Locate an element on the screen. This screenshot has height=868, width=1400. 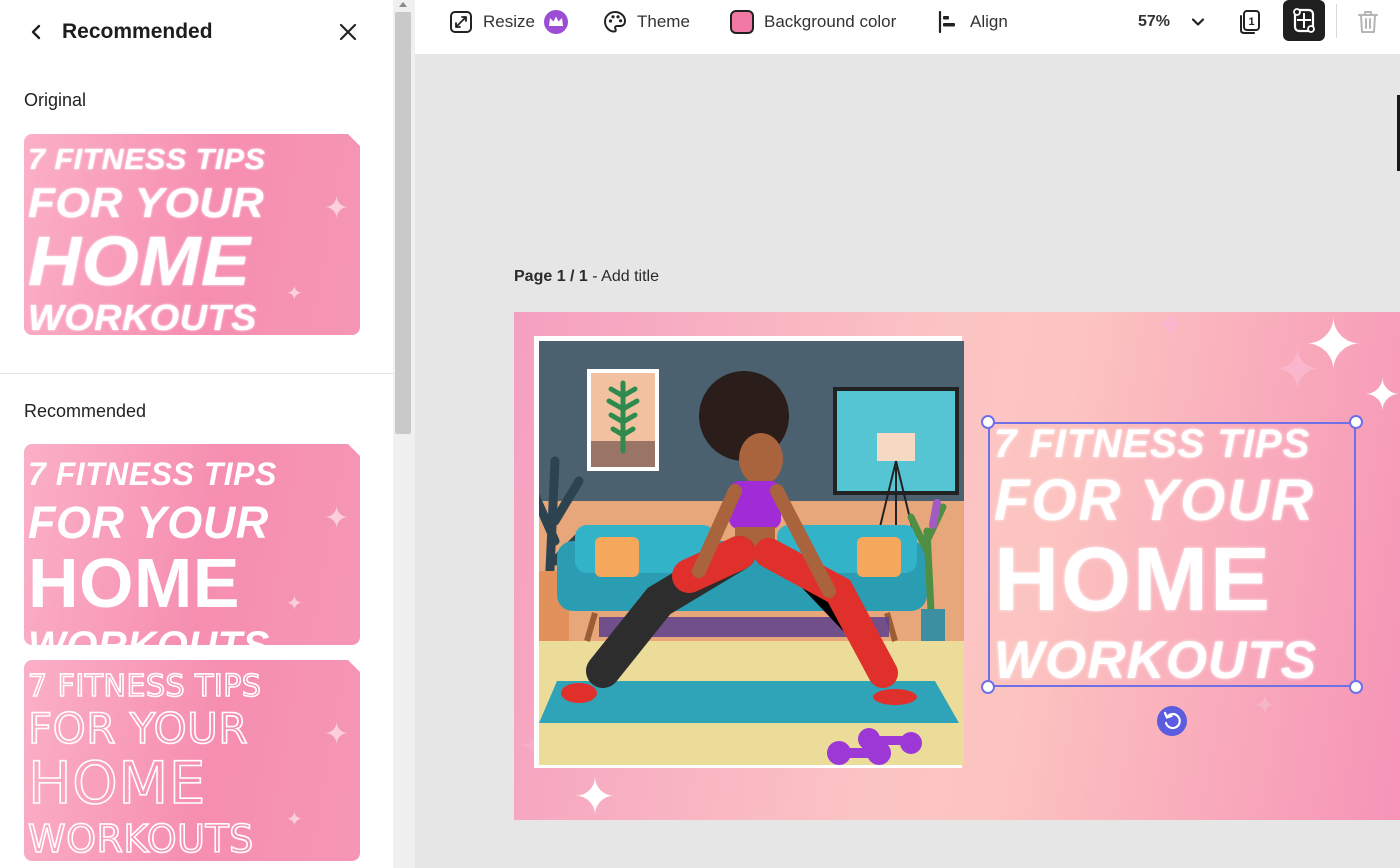
trash-icon is located at coordinates (1368, 22).